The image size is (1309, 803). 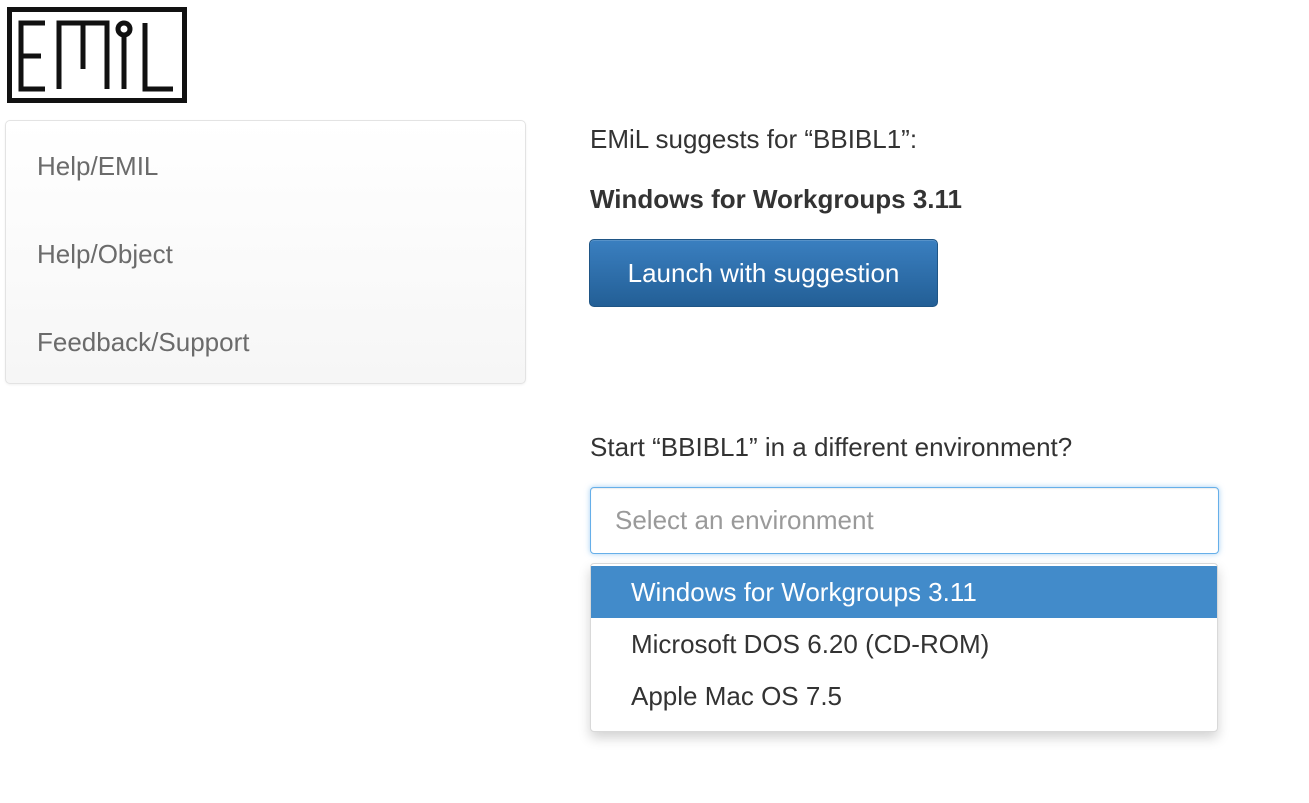 What do you see at coordinates (904, 696) in the screenshot?
I see `dropdown-option-mac-os-75: Apple Mac OS 7.5` at bounding box center [904, 696].